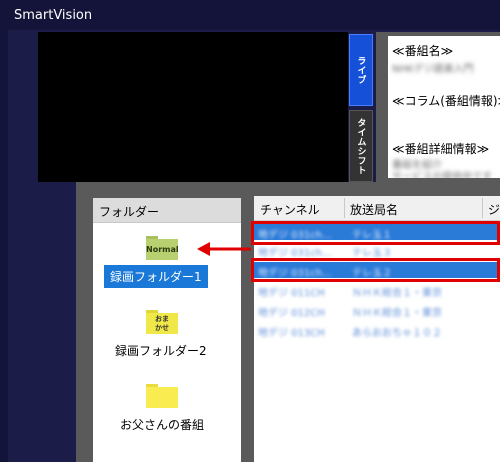 The height and width of the screenshot is (462, 500). Describe the element at coordinates (494, 209) in the screenshot. I see `column-header-genre: ジ` at that location.